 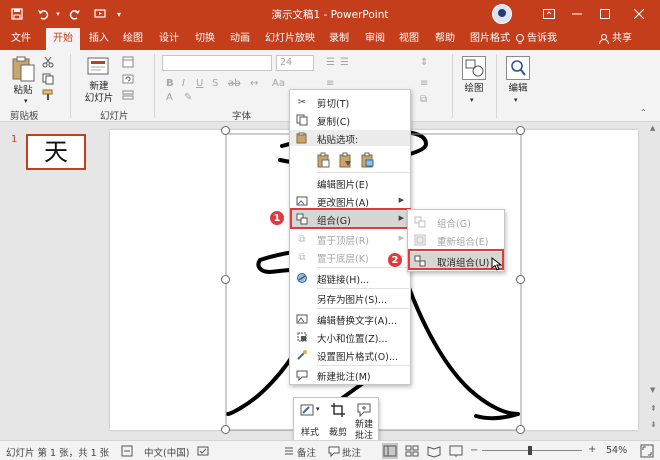 I want to click on align-left-icon: ≡, so click(x=330, y=83).